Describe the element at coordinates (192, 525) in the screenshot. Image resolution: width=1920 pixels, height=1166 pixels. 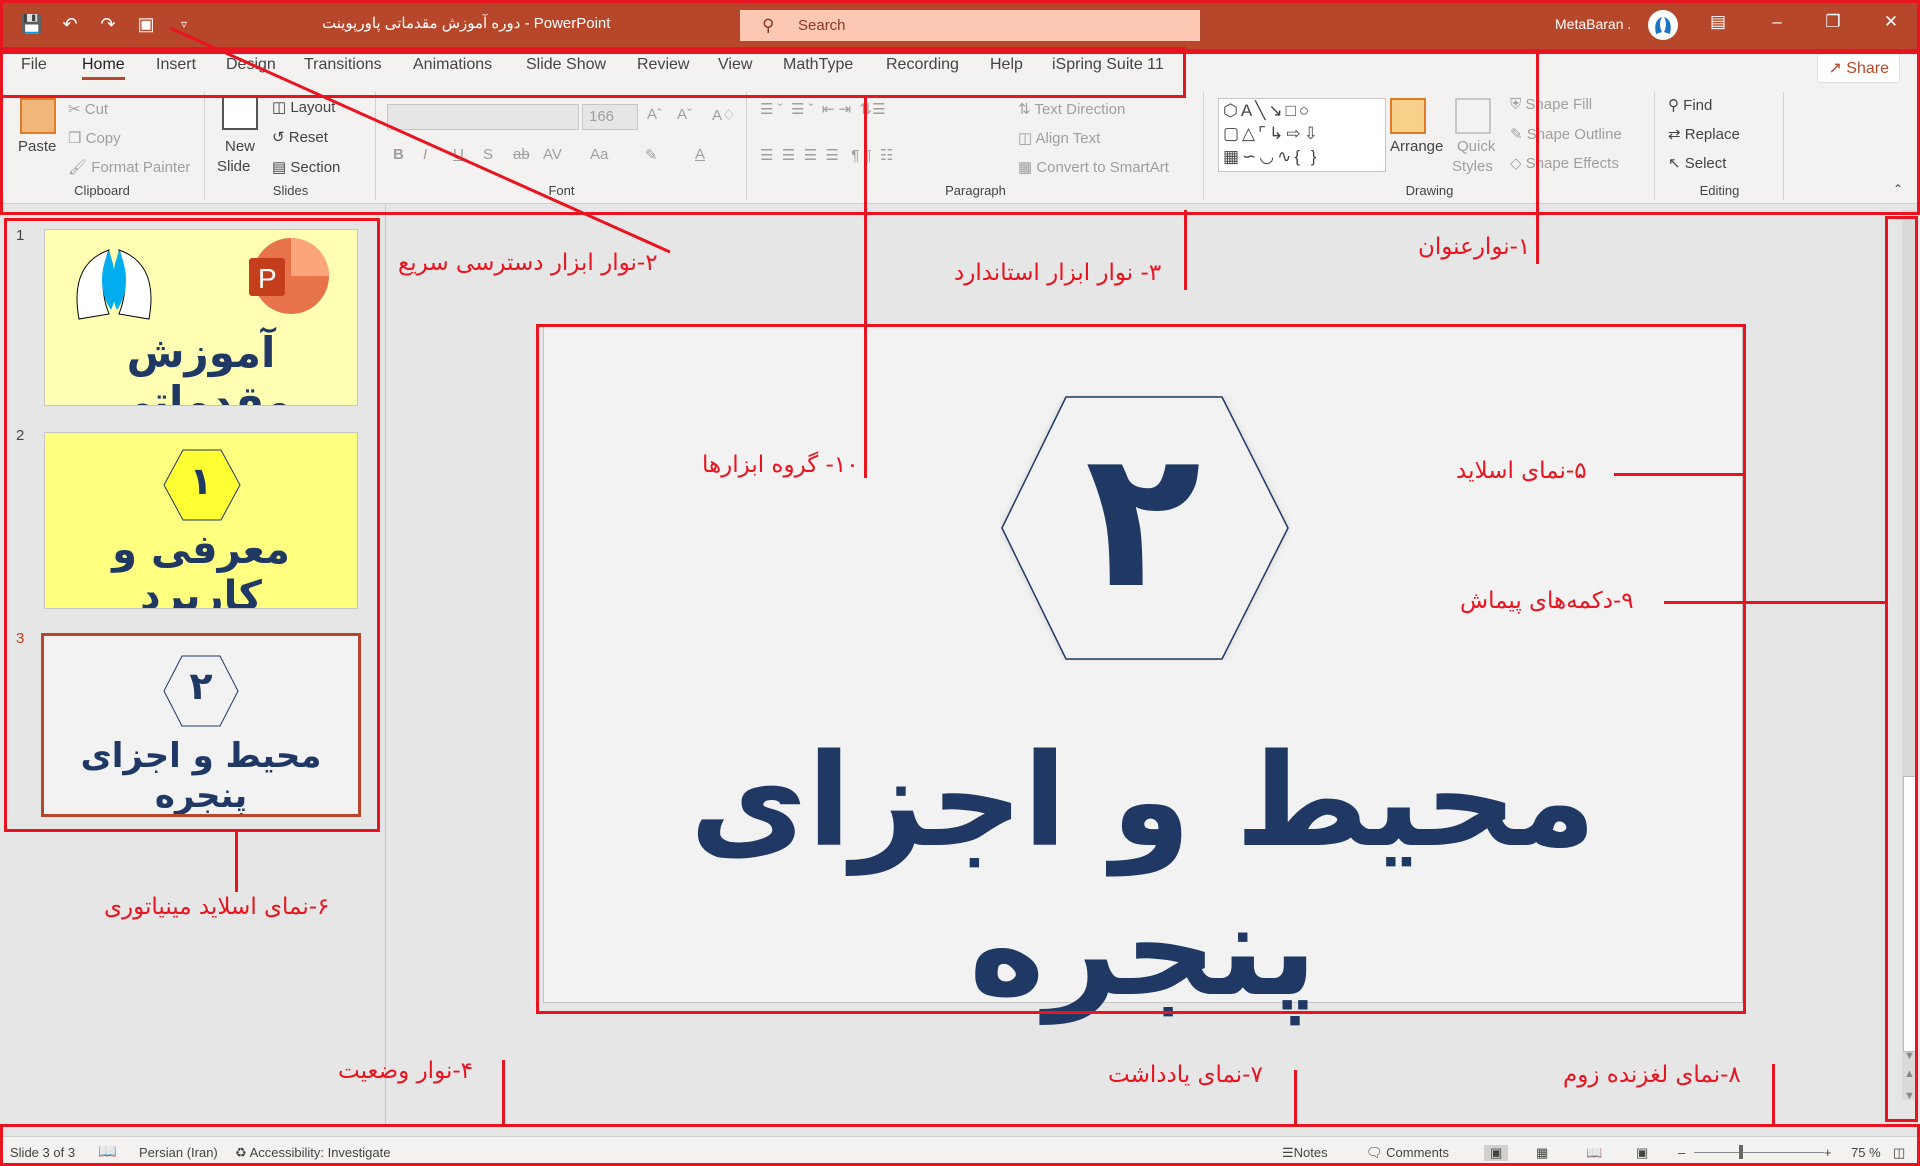
I see `annotation-box-thumbnails` at that location.